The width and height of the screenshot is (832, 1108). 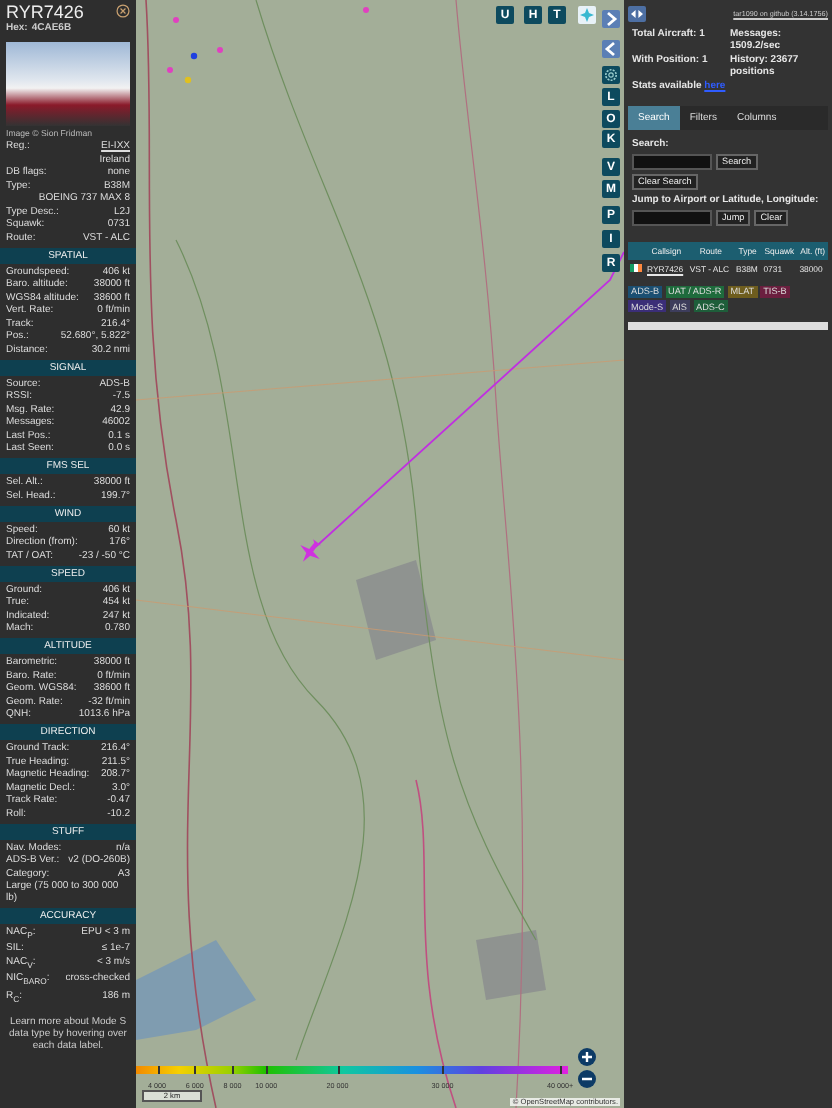 I want to click on panel-toggle-icon, so click(x=637, y=14).